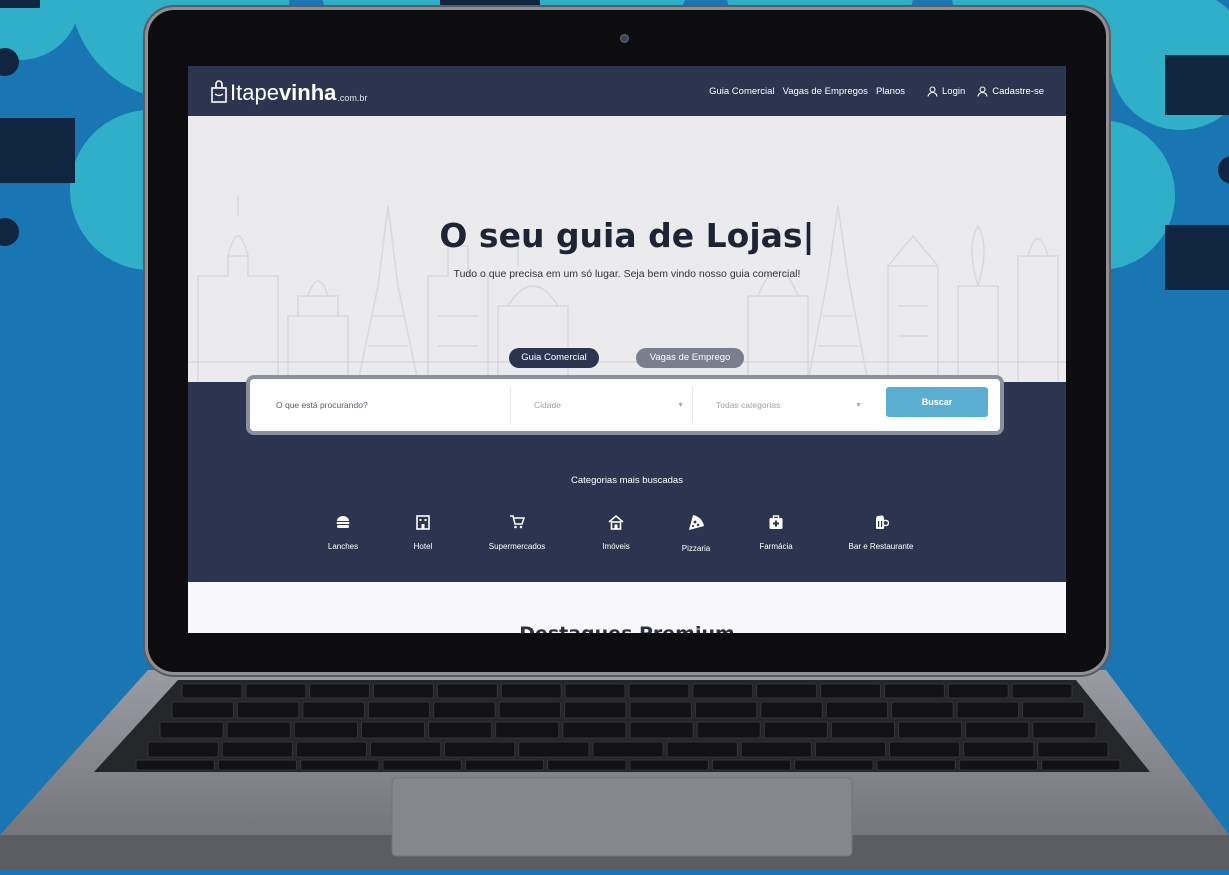 This screenshot has height=875, width=1229. Describe the element at coordinates (517, 522) in the screenshot. I see `cart-icon` at that location.